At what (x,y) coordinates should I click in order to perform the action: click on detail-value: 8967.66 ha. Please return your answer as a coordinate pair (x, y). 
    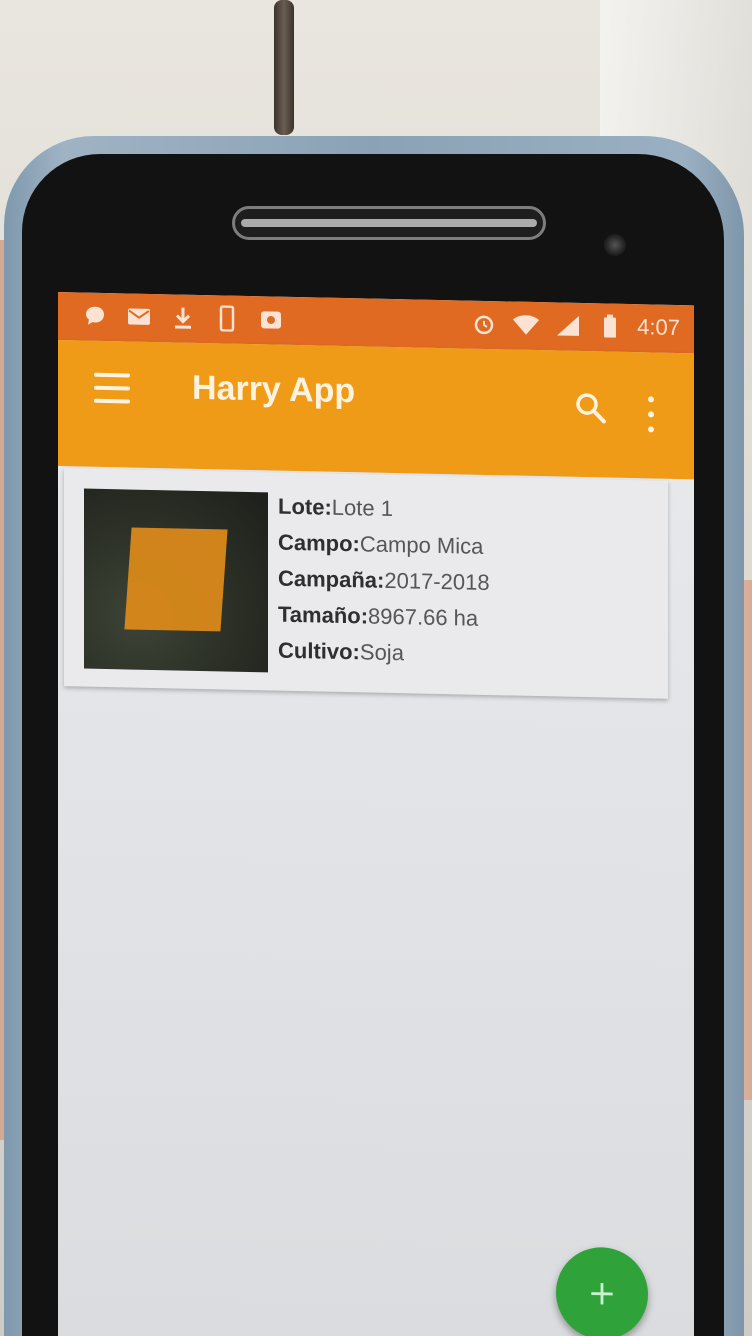
    Looking at the image, I should click on (423, 617).